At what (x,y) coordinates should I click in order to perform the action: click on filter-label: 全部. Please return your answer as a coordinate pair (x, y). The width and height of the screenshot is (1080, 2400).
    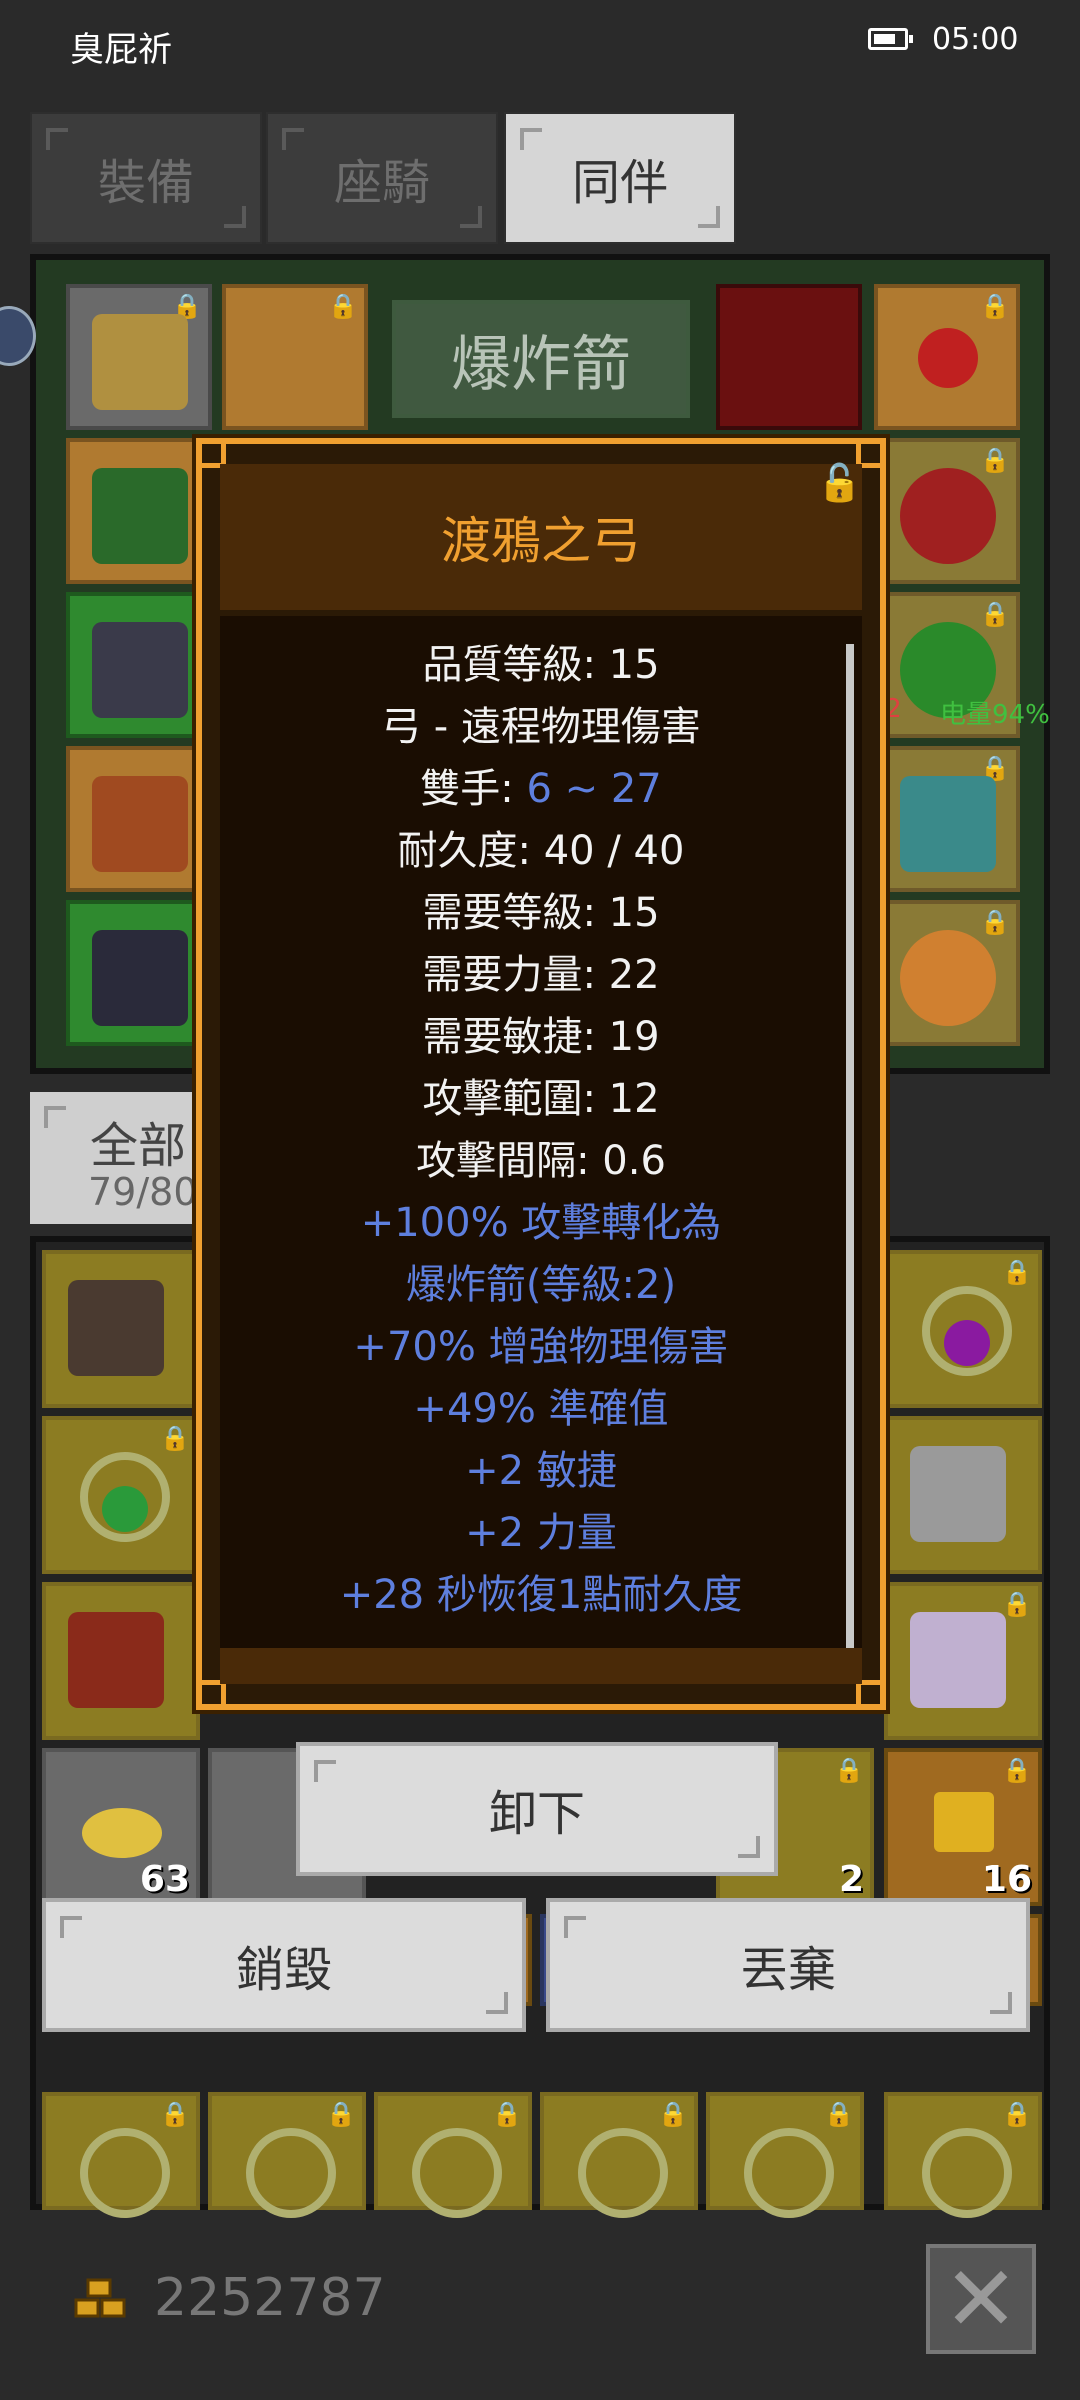
    Looking at the image, I should click on (138, 1146).